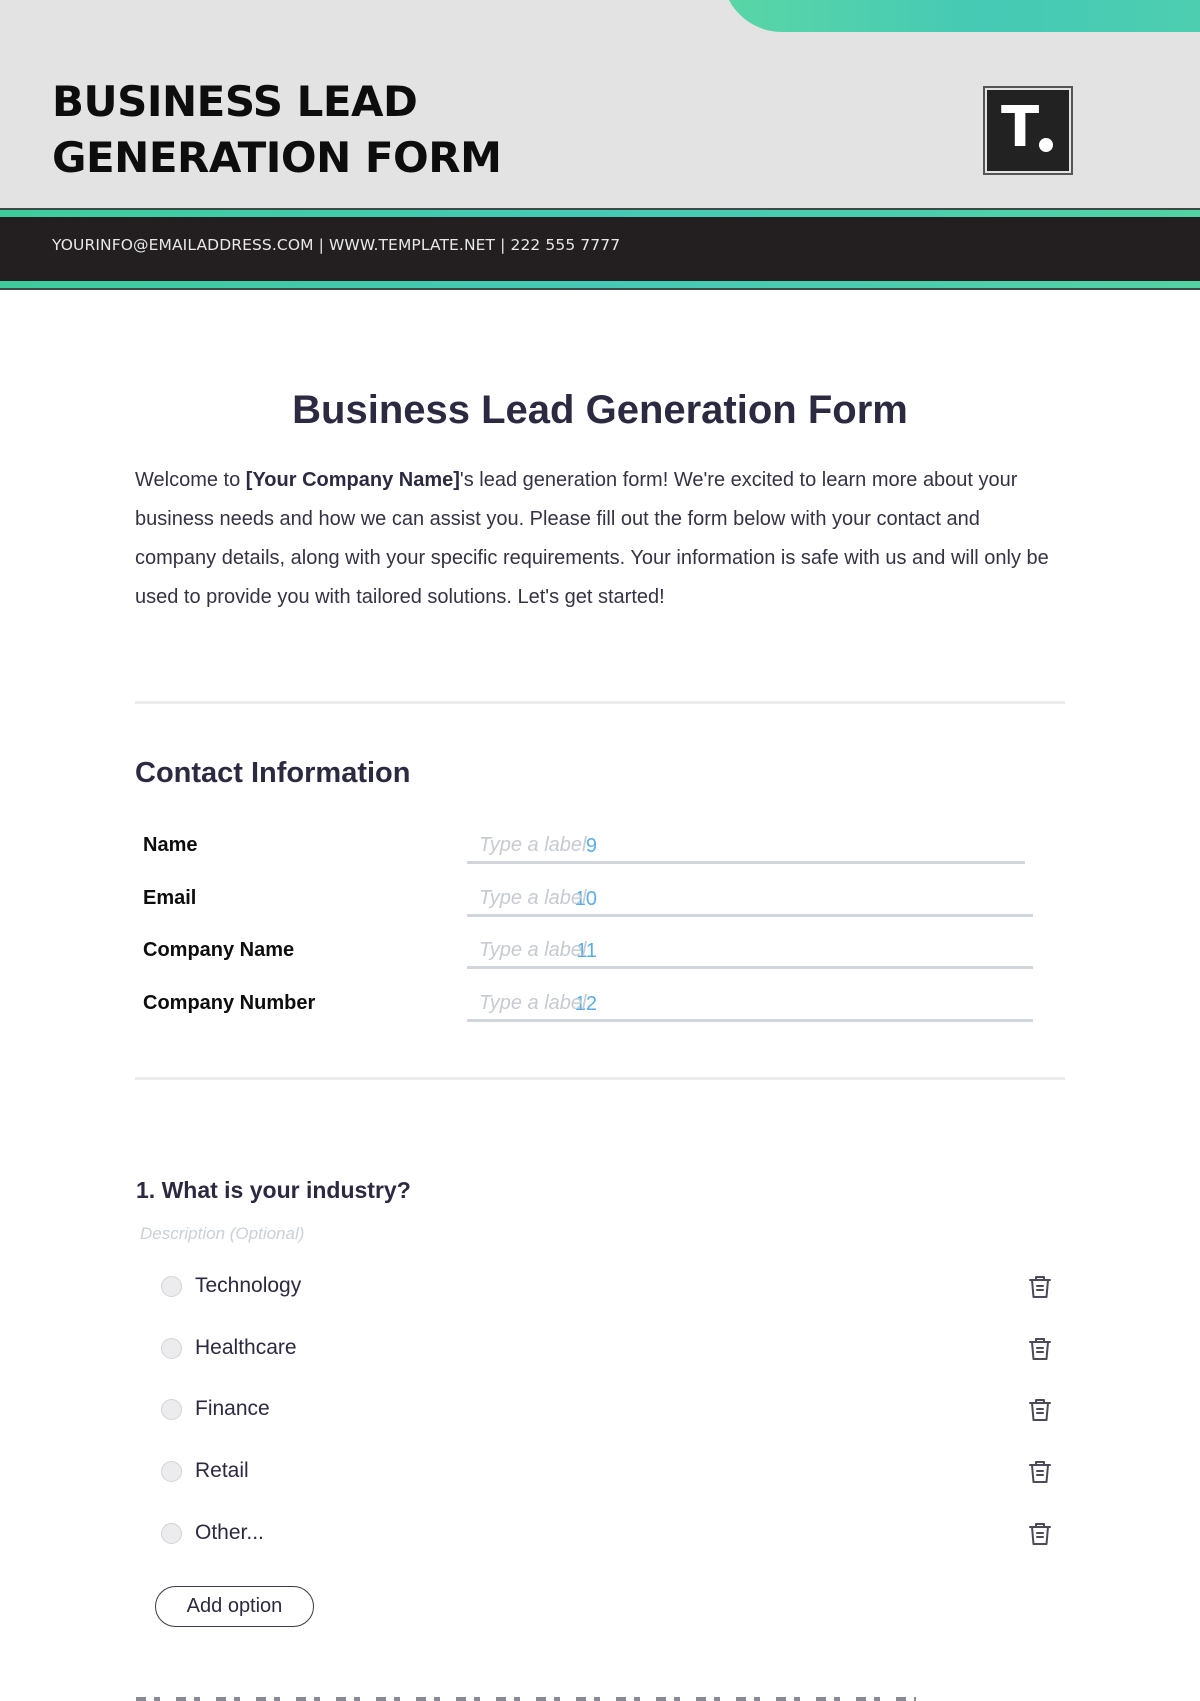  I want to click on option-retail: Retail, so click(605, 1472).